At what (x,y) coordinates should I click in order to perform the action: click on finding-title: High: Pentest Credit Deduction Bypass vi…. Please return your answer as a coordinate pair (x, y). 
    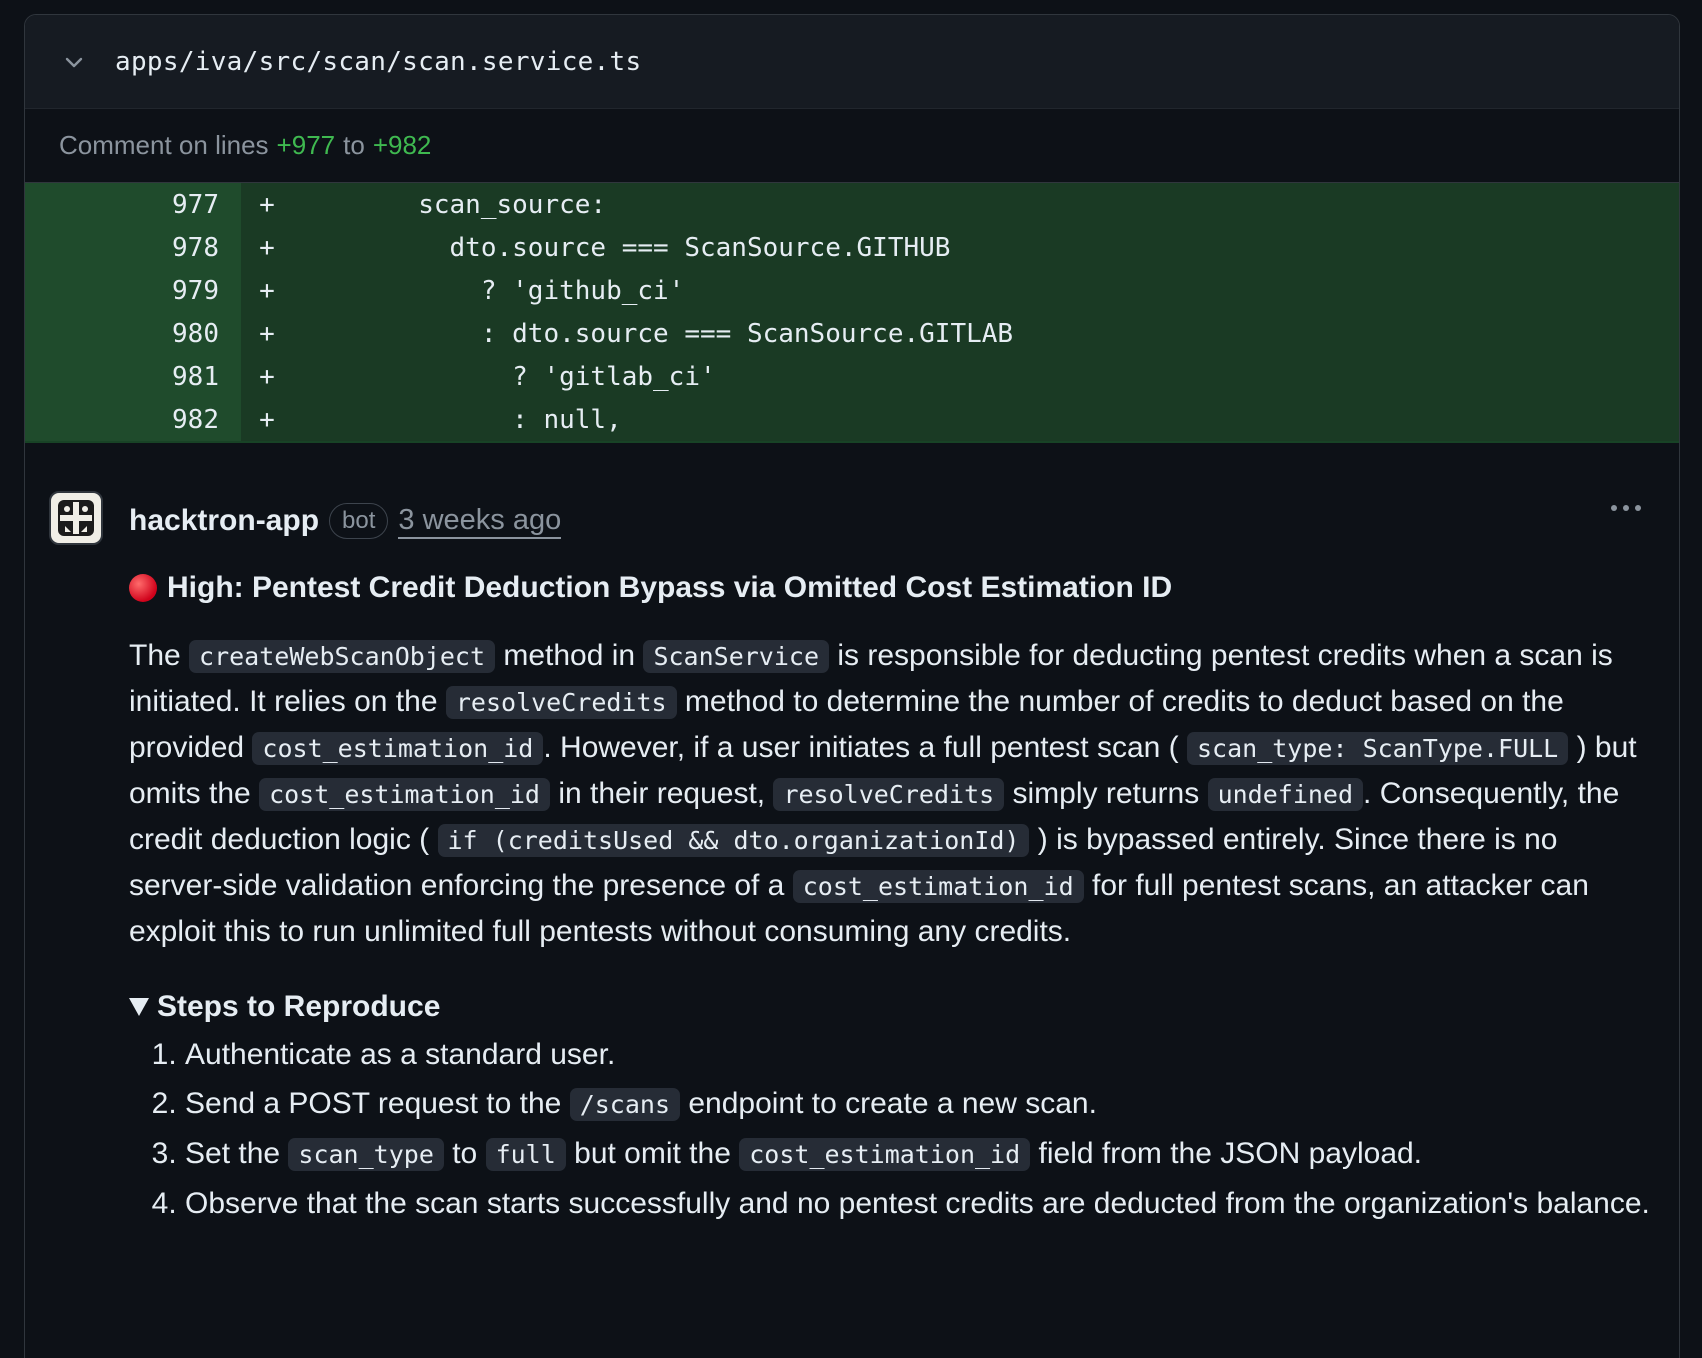
    Looking at the image, I should click on (894, 588).